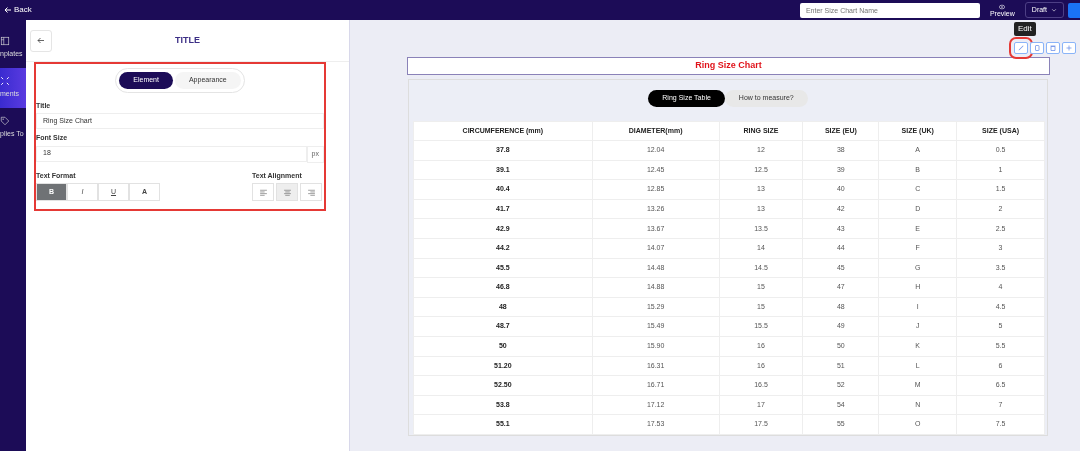 The width and height of the screenshot is (1080, 451). What do you see at coordinates (5, 41) in the screenshot?
I see `layout-icon` at bounding box center [5, 41].